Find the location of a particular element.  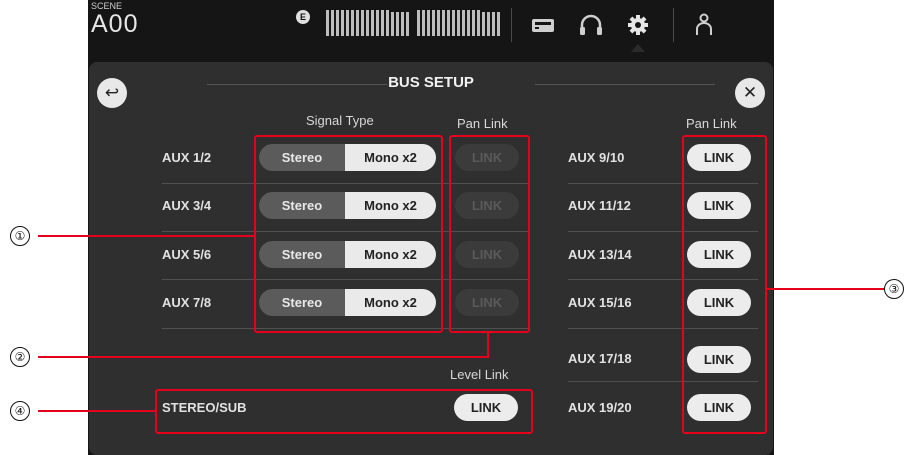

active-tab-indicator is located at coordinates (638, 48).